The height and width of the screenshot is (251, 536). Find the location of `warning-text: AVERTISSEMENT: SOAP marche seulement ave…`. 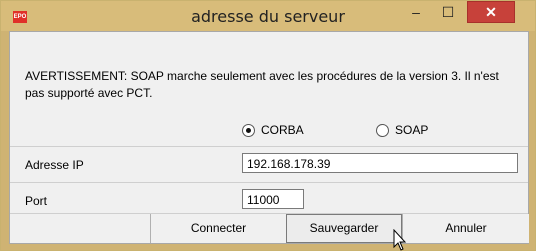

warning-text: AVERTISSEMENT: SOAP marche seulement ave… is located at coordinates (262, 84).